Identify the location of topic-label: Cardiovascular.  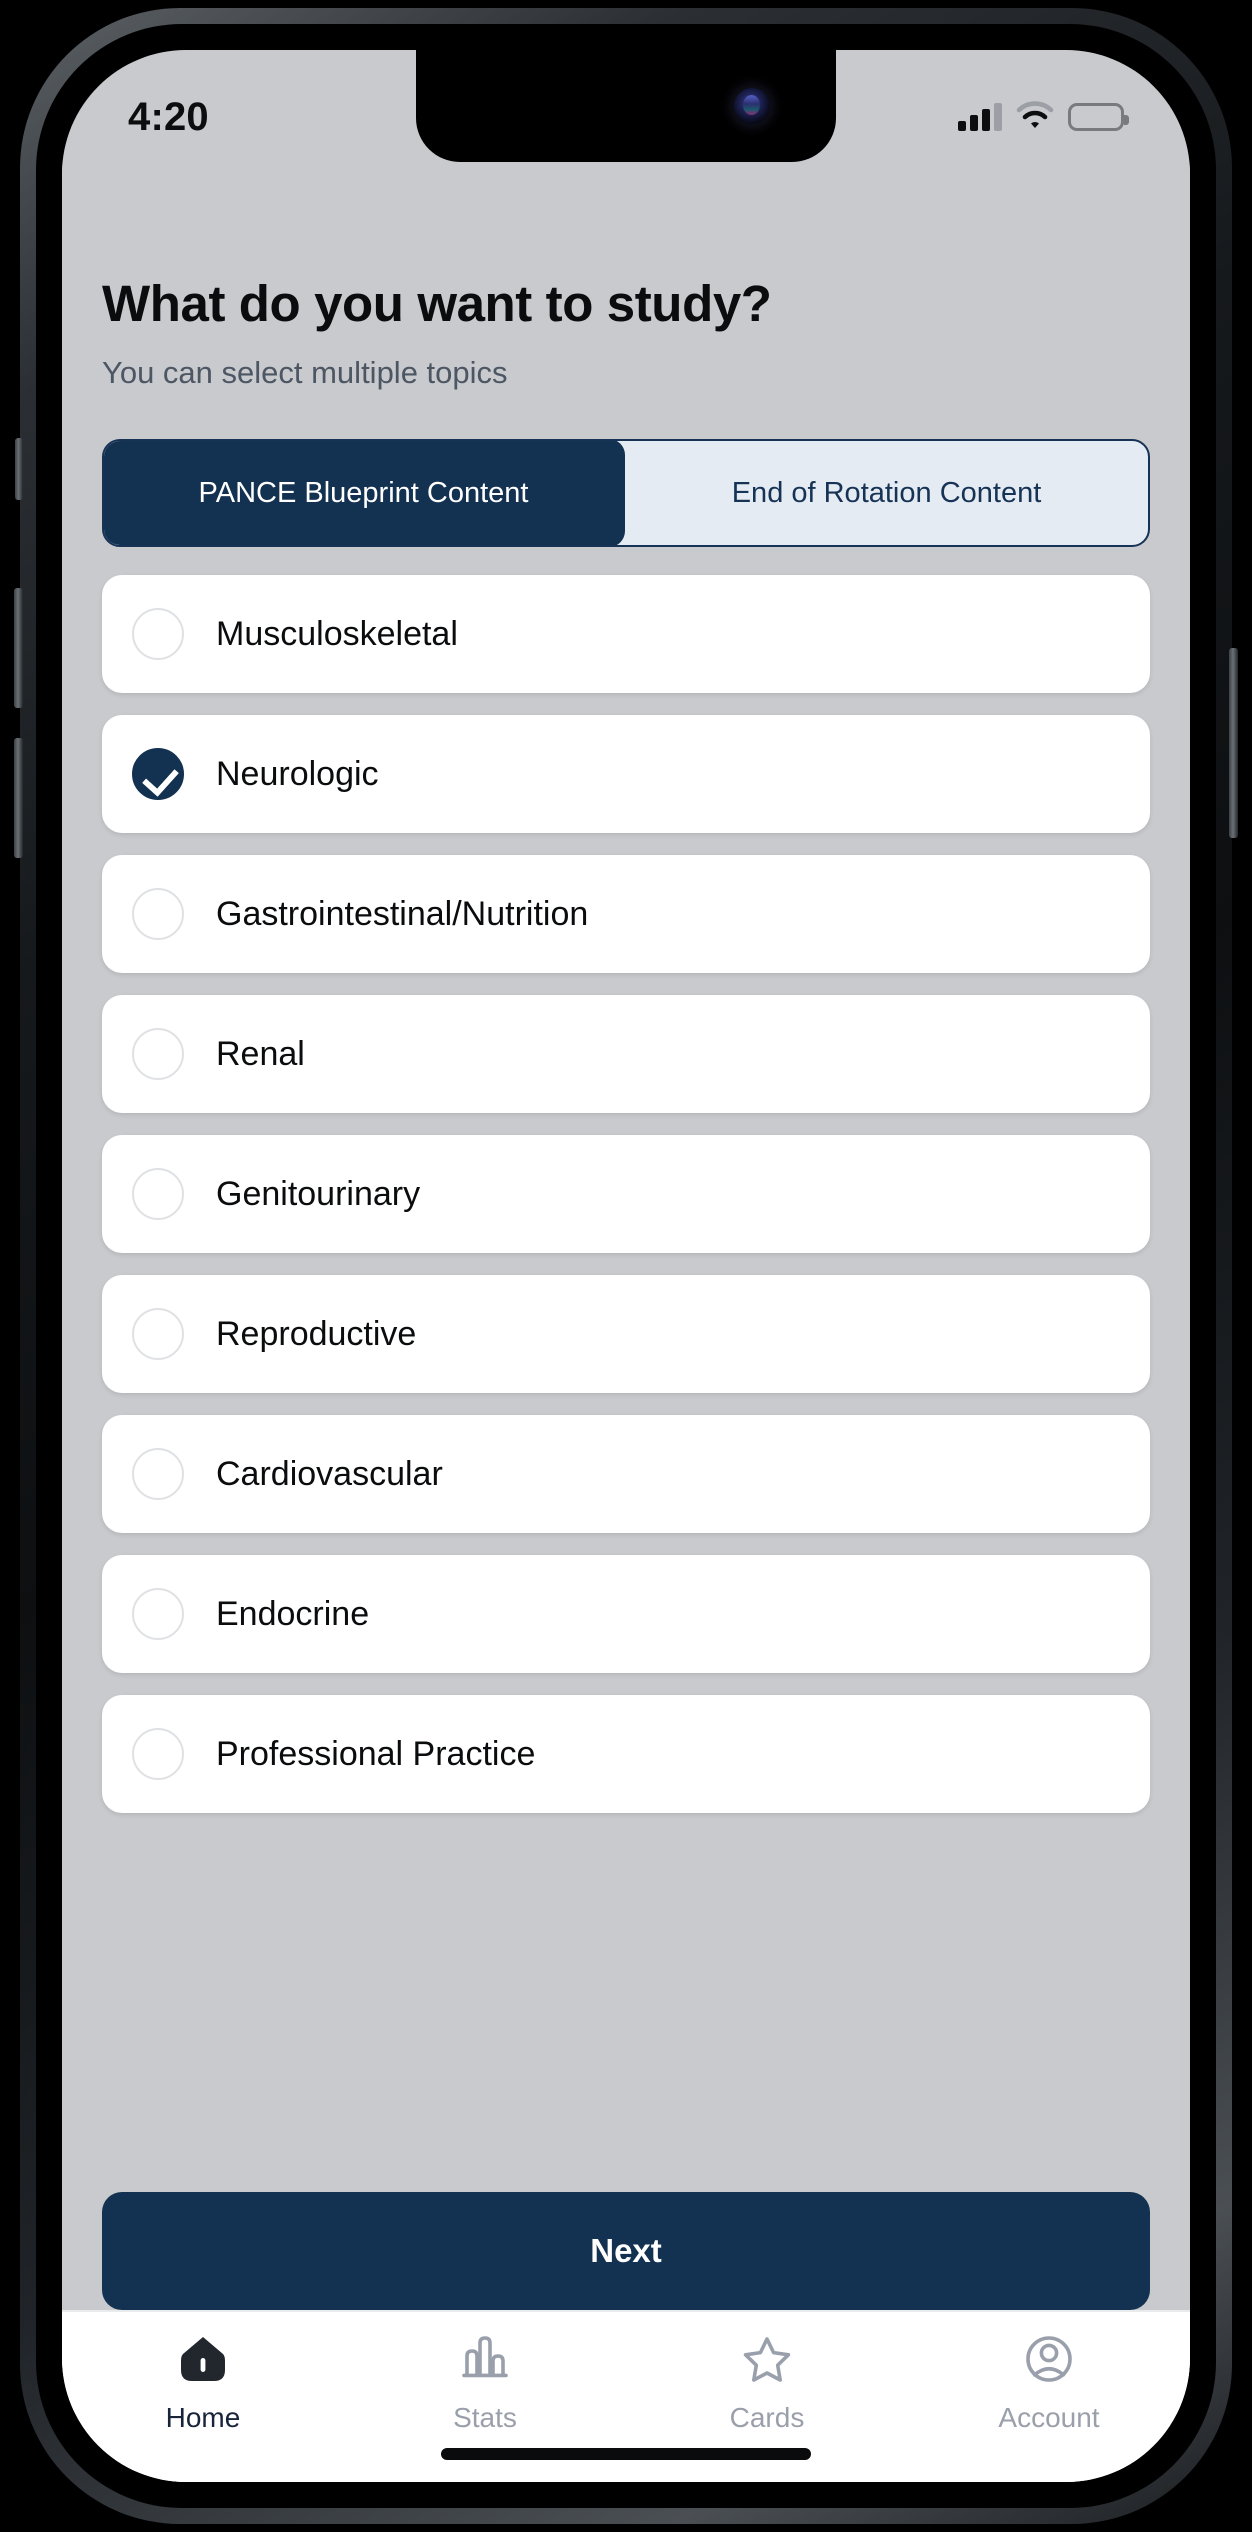
(329, 1473).